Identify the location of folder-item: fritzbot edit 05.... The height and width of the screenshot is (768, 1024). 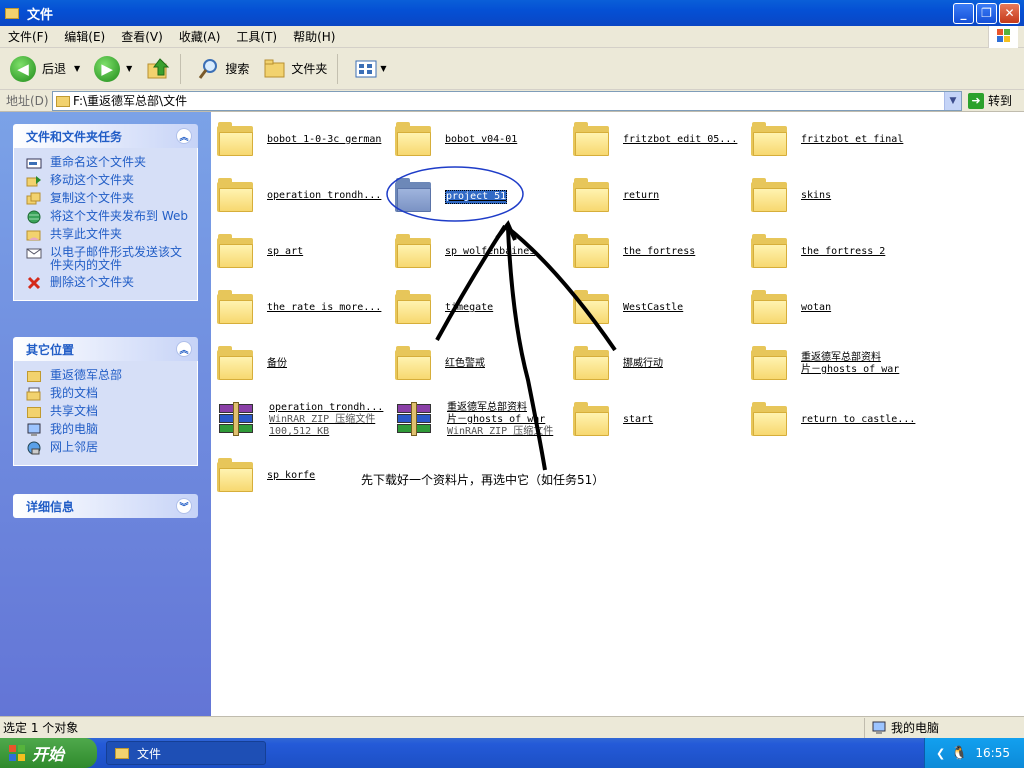
(655, 140).